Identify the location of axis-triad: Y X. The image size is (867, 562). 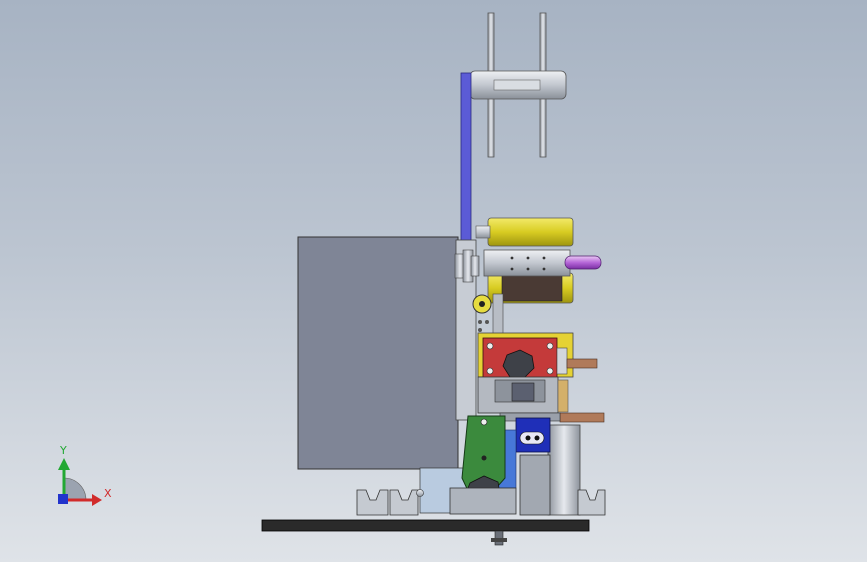
(85, 475).